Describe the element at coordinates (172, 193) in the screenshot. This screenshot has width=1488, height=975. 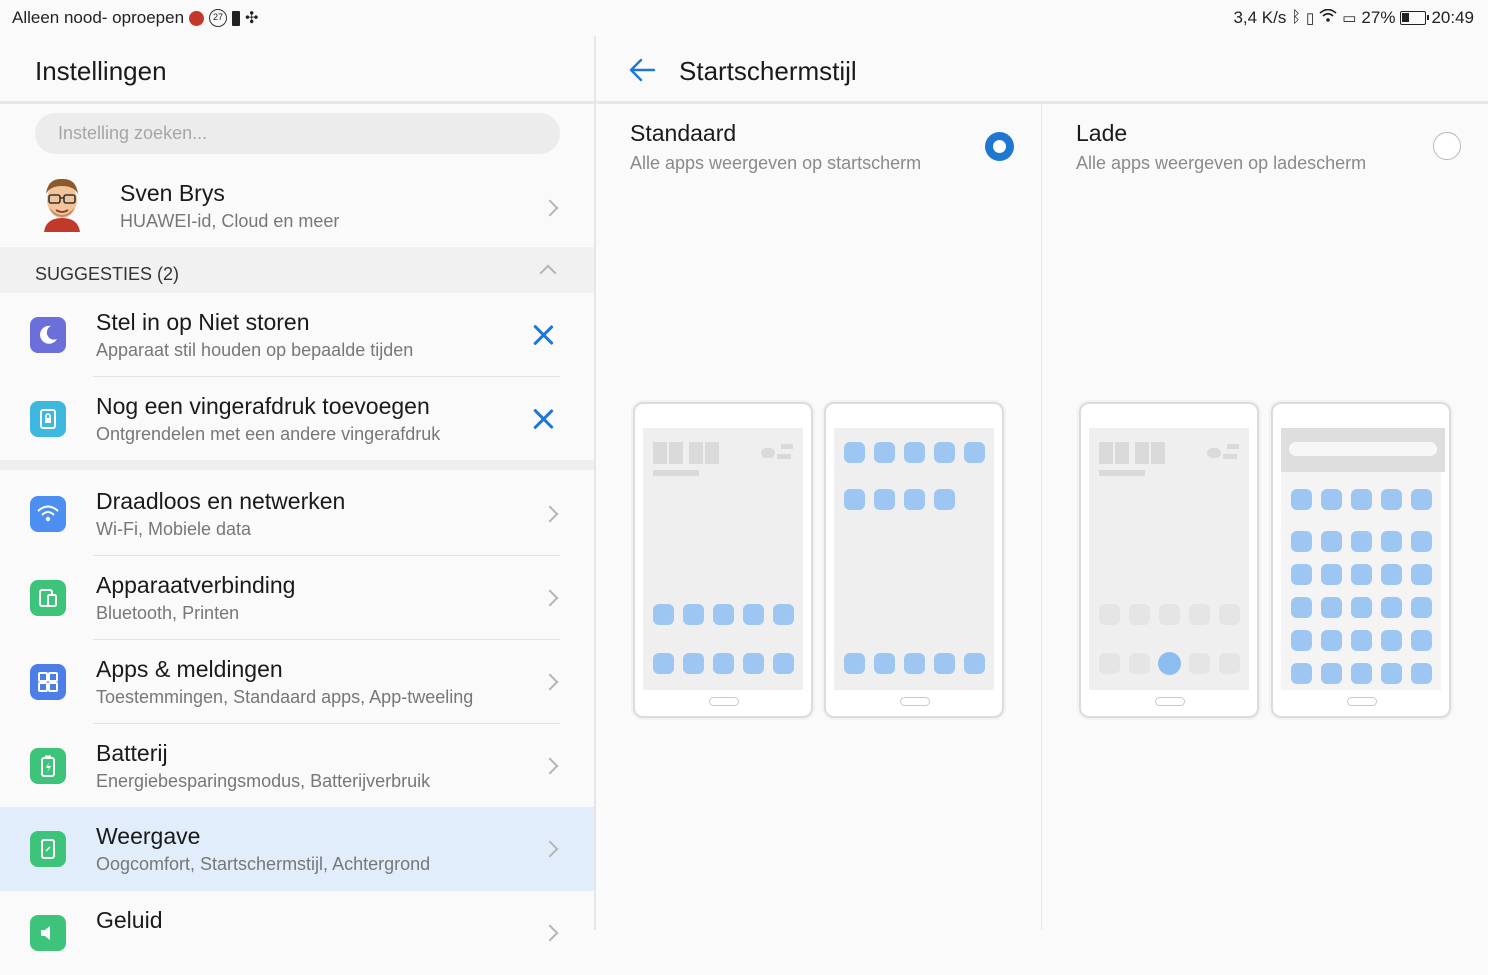
I see `profile-name: Sven Brys` at that location.